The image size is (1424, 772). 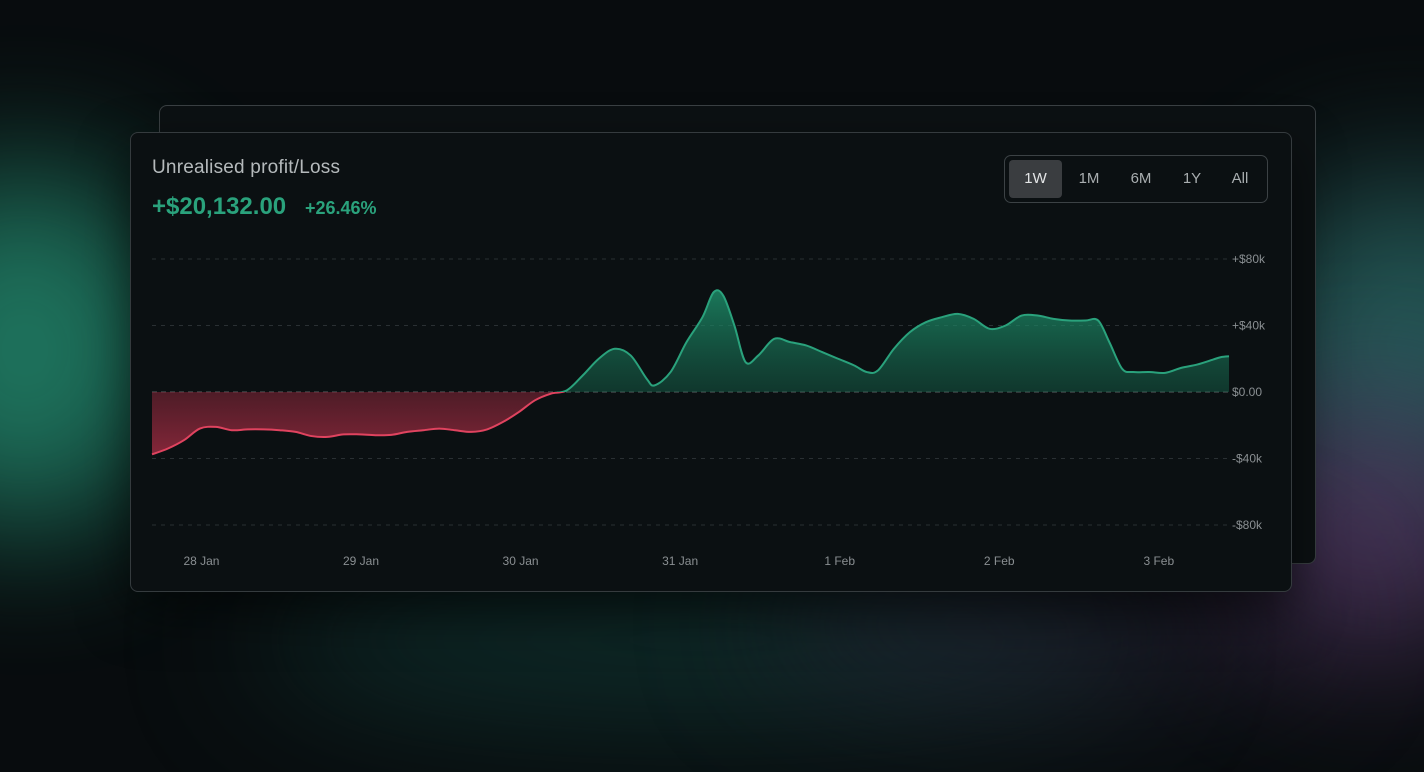 What do you see at coordinates (680, 561) in the screenshot?
I see `x-tick-label: 31 Jan` at bounding box center [680, 561].